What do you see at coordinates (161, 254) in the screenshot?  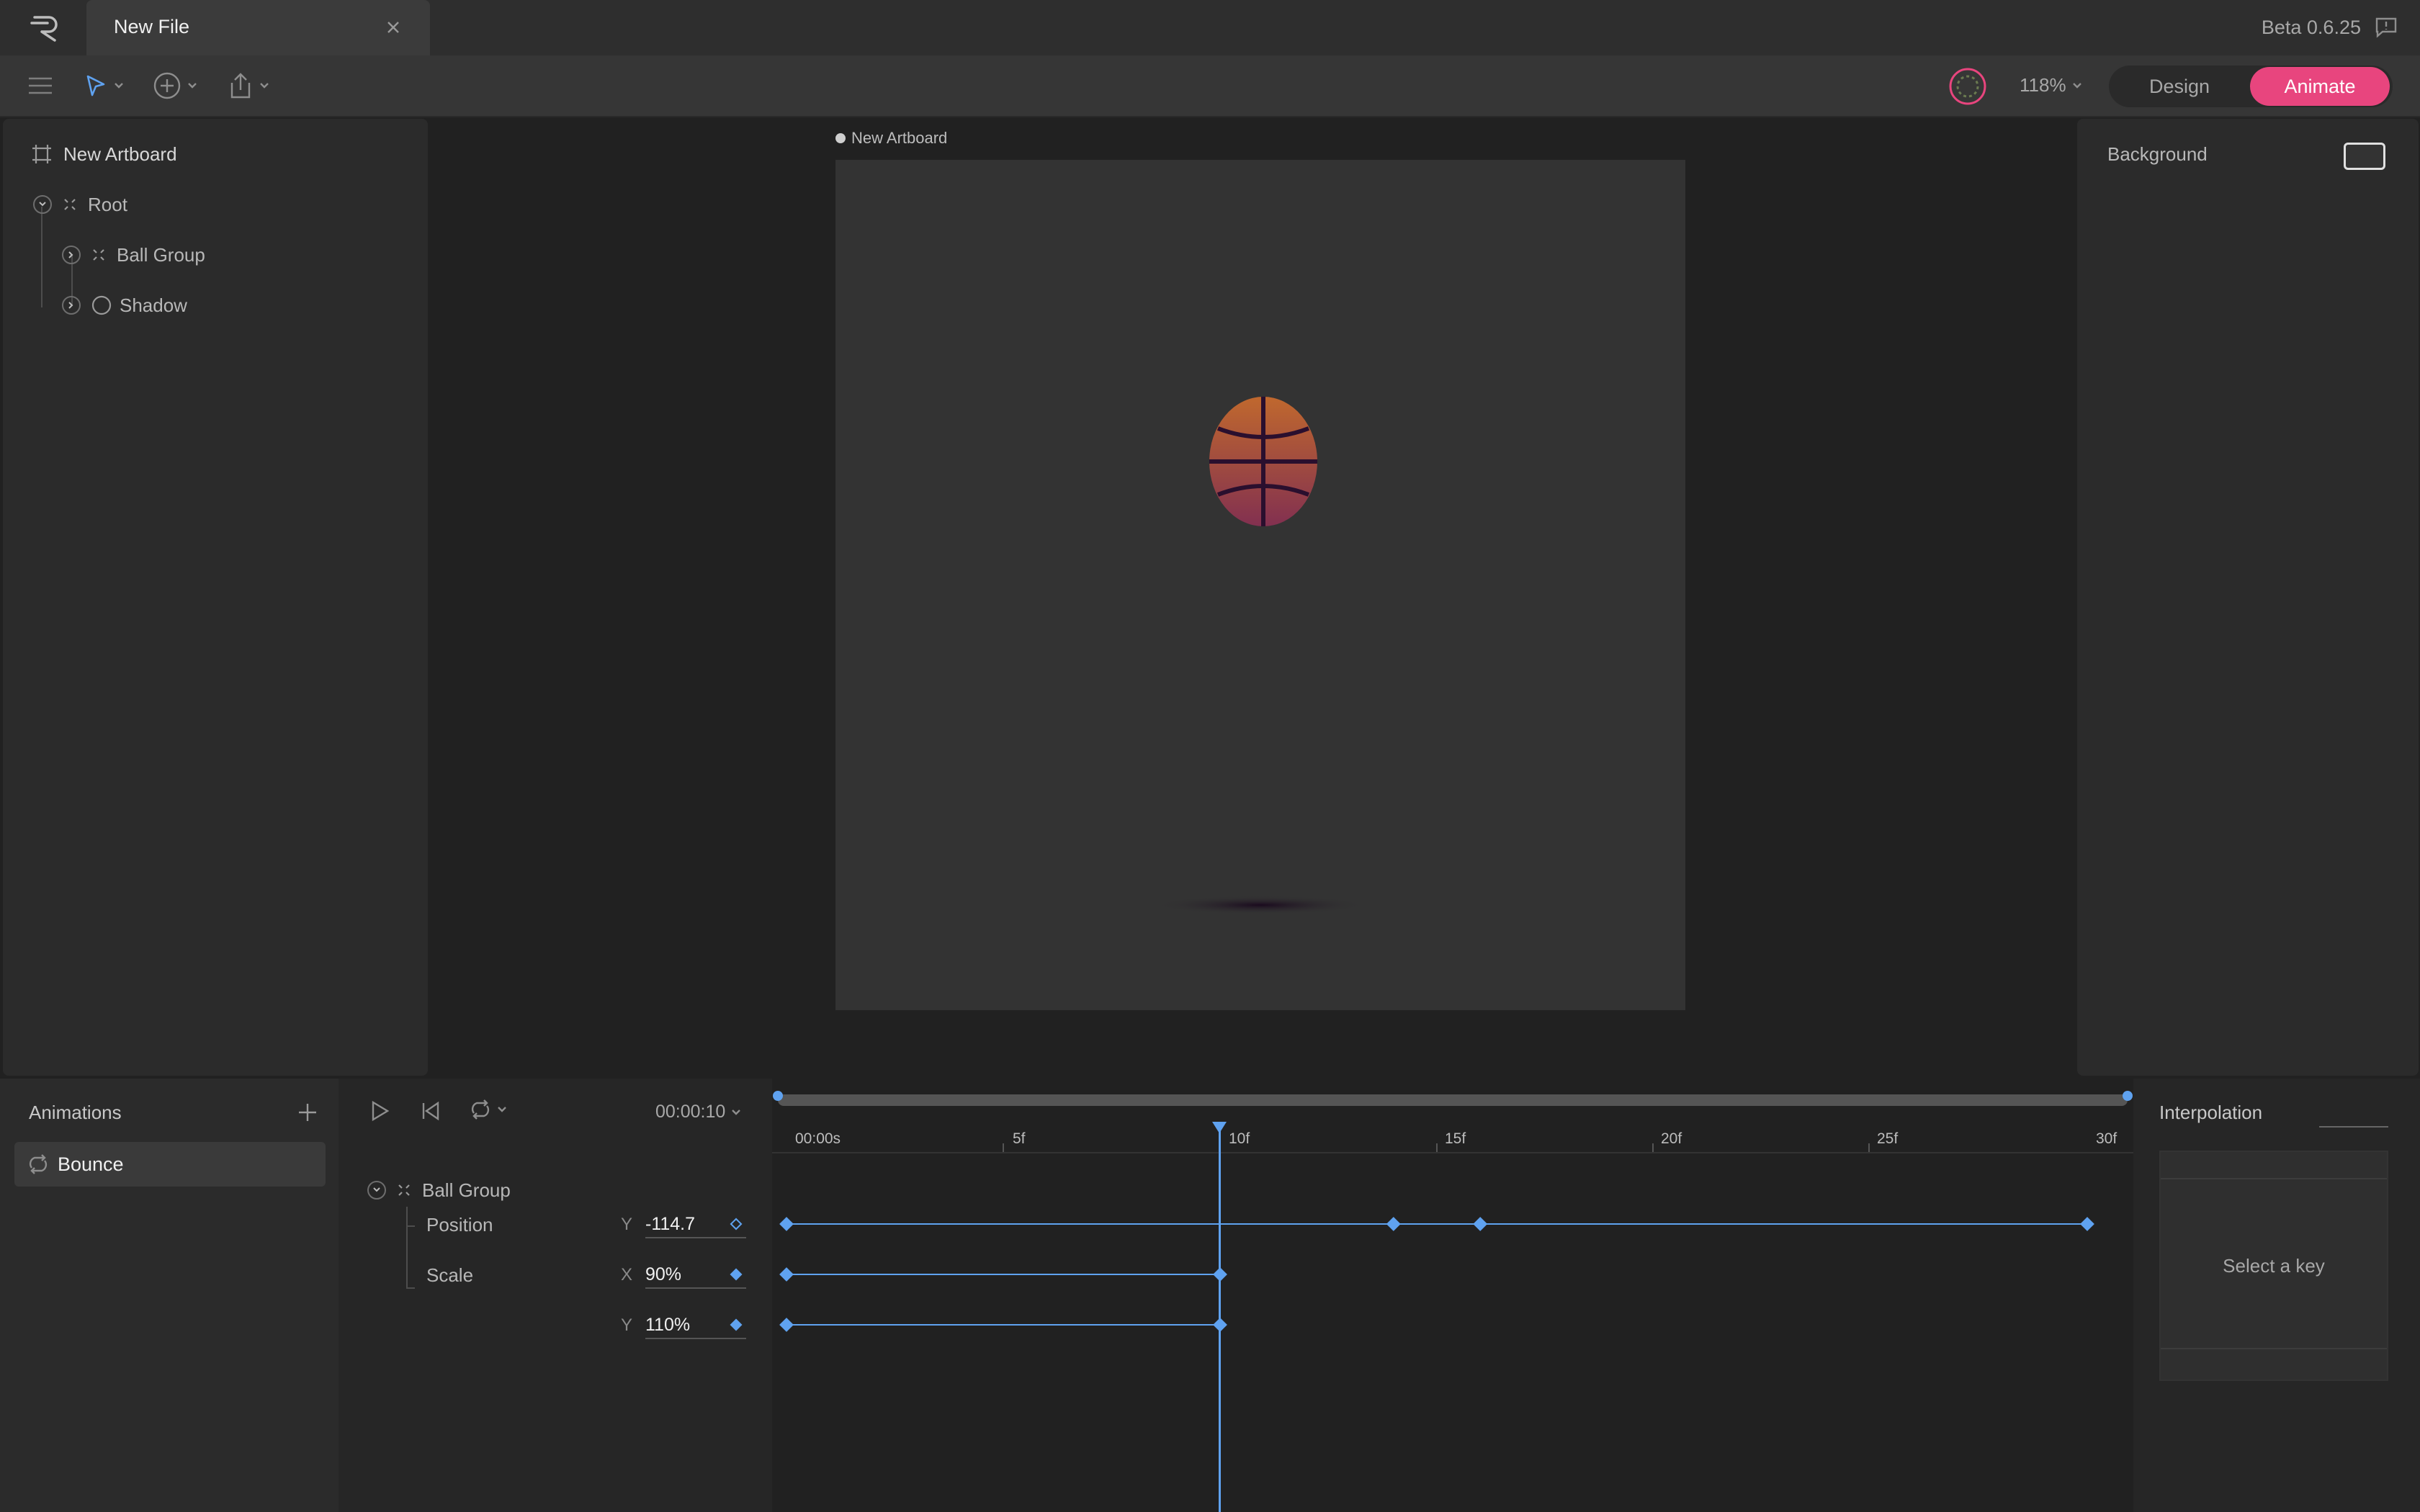 I see `tree-item-label: Ball Group` at bounding box center [161, 254].